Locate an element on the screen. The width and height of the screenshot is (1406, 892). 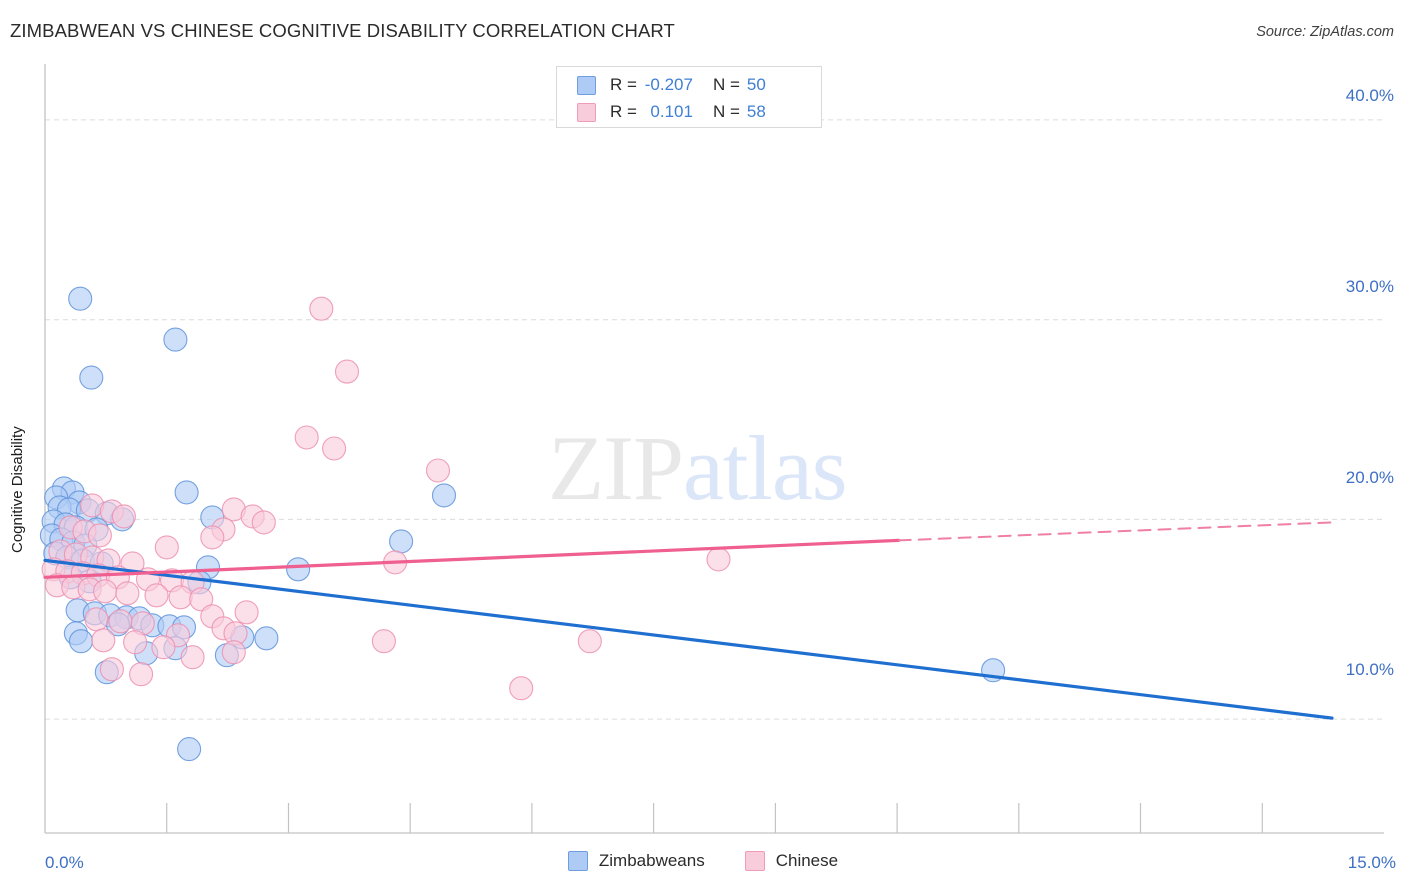
legend-item-zimbabweans: Zimbabweans is located at coordinates (636, 861).